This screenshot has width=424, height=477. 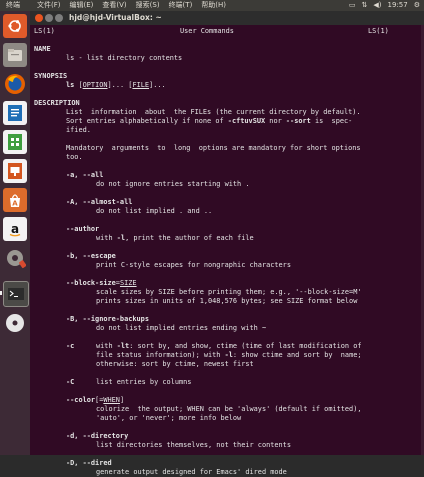 What do you see at coordinates (82, 5) in the screenshot?
I see `menu-edit: 编辑(E)` at bounding box center [82, 5].